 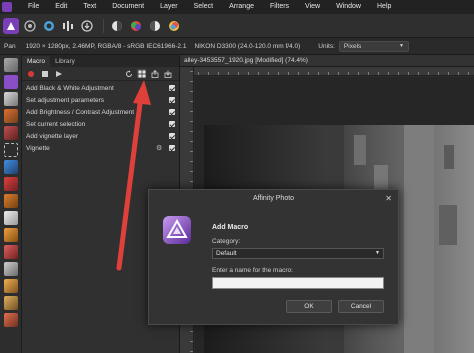 I want to click on add-to-library-button, so click(x=141, y=73).